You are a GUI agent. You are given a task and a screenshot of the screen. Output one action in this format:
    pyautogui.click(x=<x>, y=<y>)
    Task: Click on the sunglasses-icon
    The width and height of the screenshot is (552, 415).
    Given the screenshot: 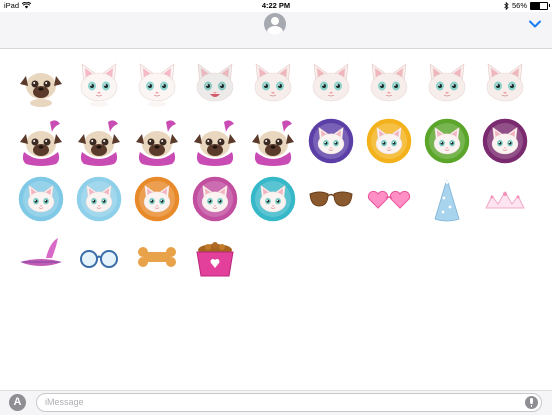 What is the action you would take?
    pyautogui.click(x=331, y=199)
    